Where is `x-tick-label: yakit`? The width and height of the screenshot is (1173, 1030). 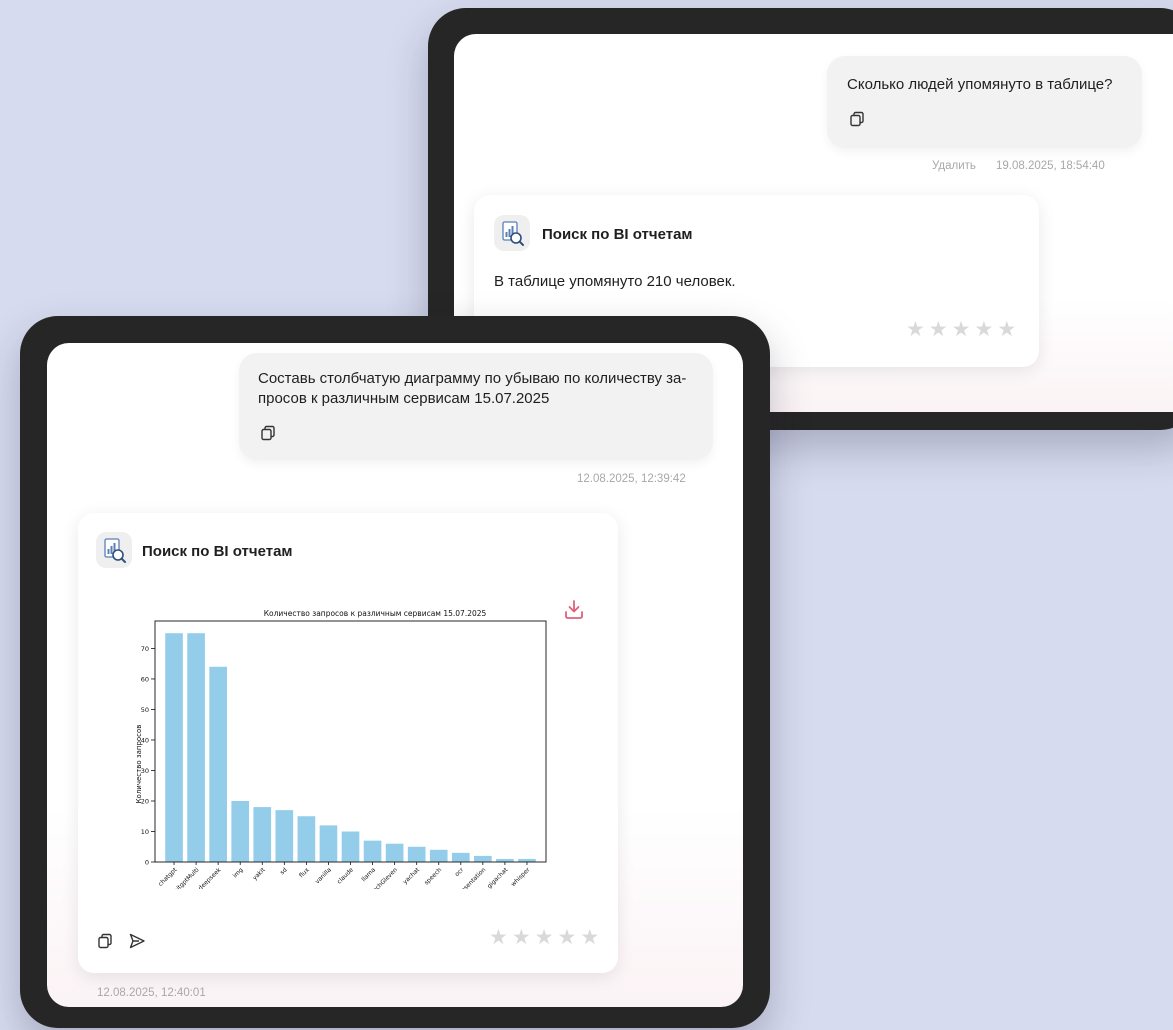
x-tick-label: yakit is located at coordinates (259, 874).